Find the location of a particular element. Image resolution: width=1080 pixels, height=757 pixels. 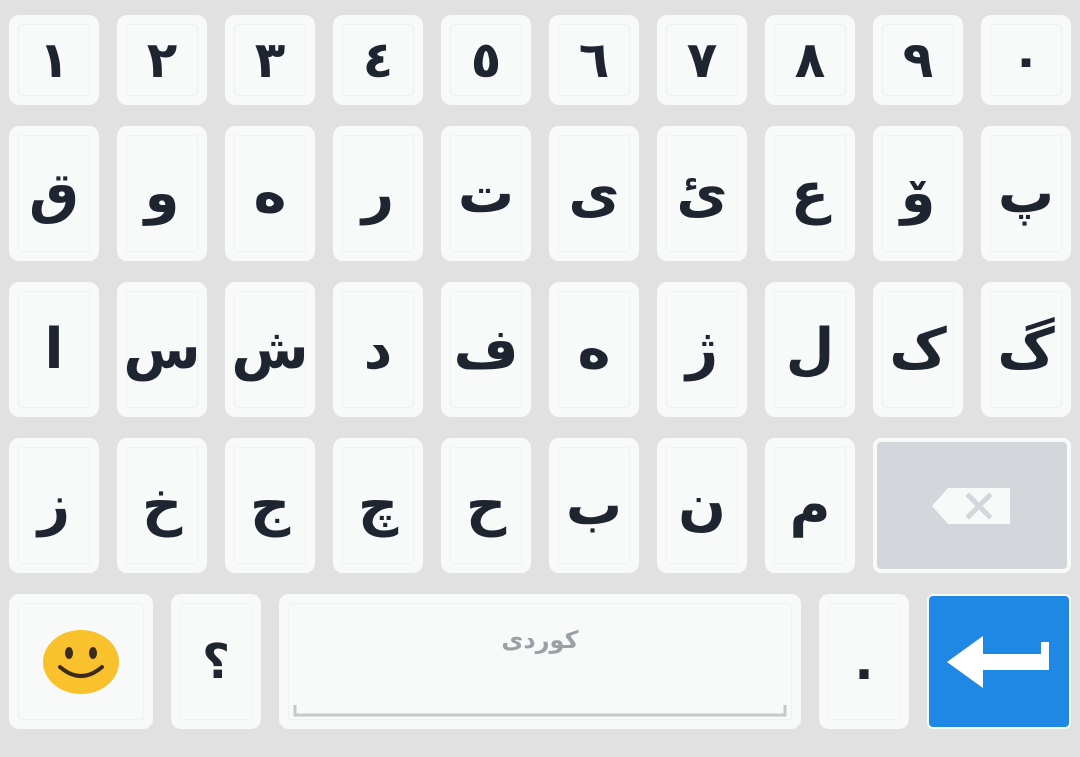

key-sheen-label: ش is located at coordinates (270, 349).